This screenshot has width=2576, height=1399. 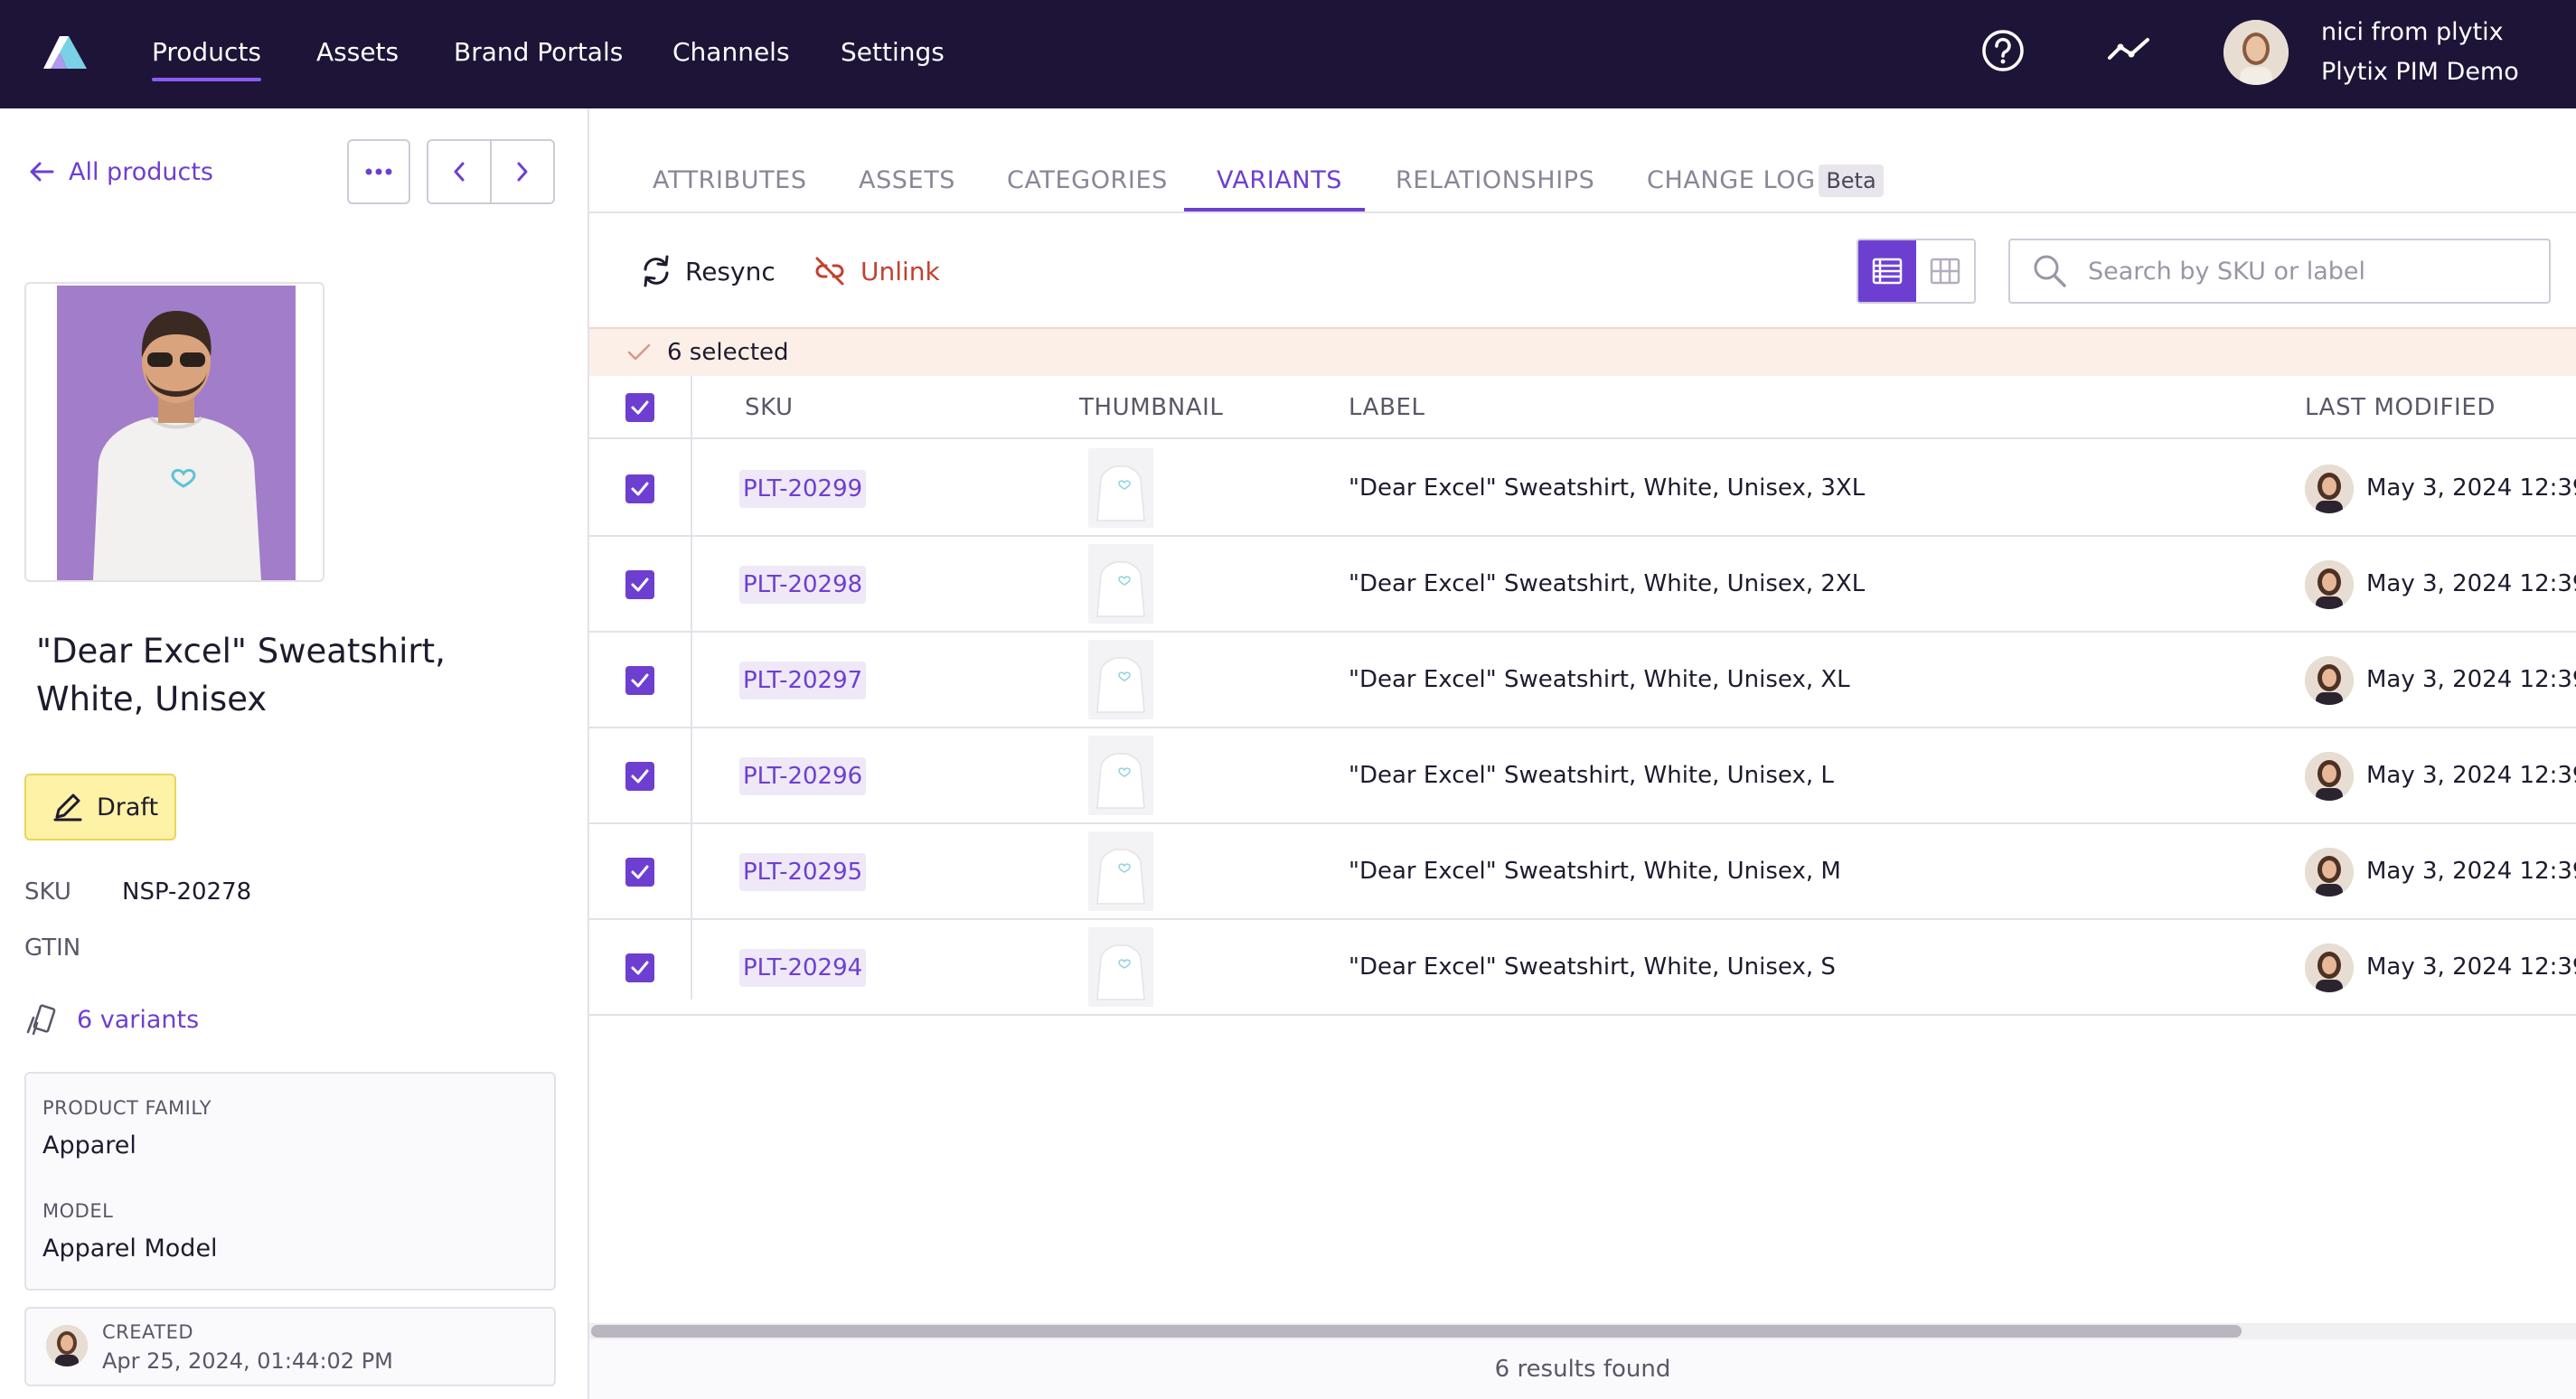 I want to click on column-header-last-modified: LAST MODIFIED, so click(x=2401, y=407).